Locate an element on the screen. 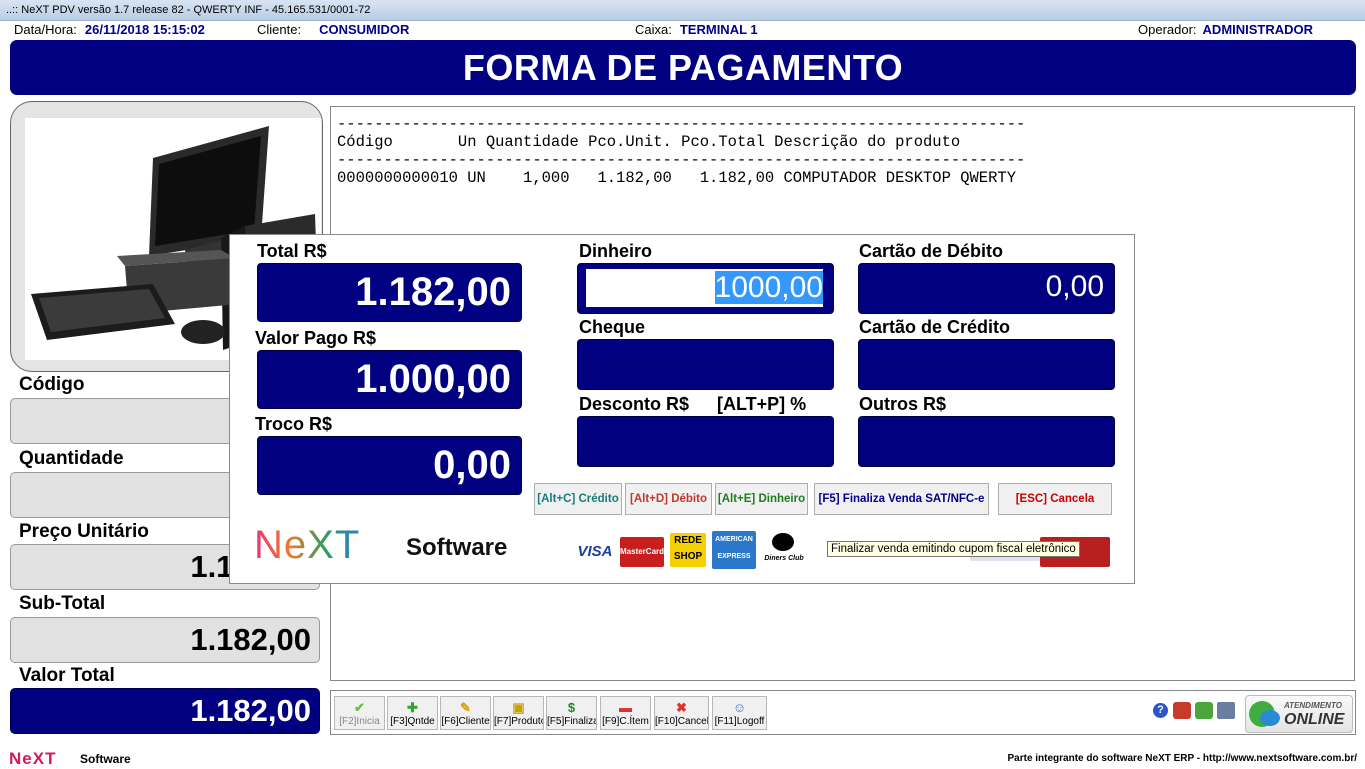 The height and width of the screenshot is (769, 1365). quantidade-label: Quantidade is located at coordinates (71, 458).